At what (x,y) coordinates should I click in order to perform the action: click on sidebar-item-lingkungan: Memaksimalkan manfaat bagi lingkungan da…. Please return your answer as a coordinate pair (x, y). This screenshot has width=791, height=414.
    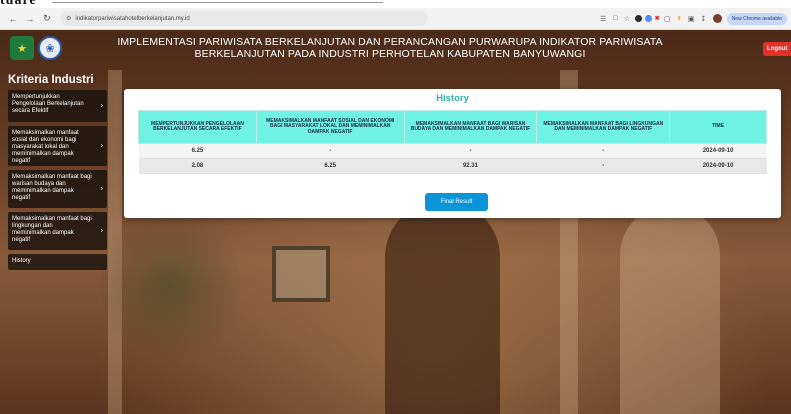
    Looking at the image, I should click on (57, 231).